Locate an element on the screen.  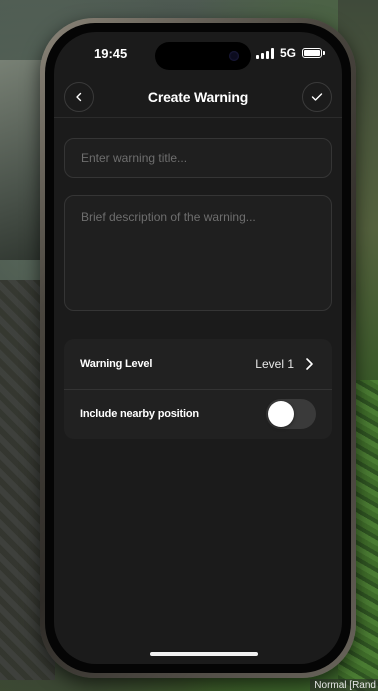
camera-icon is located at coordinates (234, 56).